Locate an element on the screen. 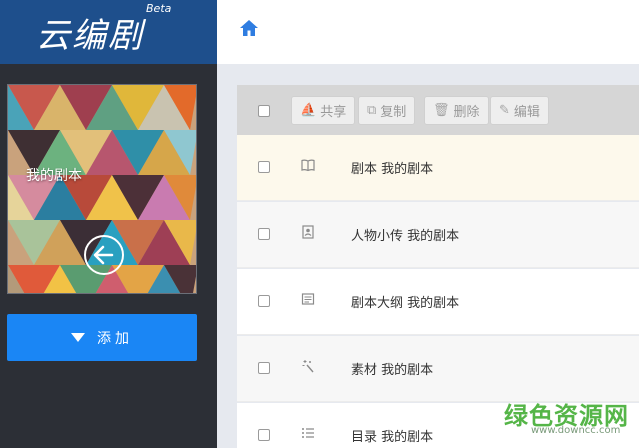 The image size is (639, 448). copy-icon: ⧉ is located at coordinates (372, 110).